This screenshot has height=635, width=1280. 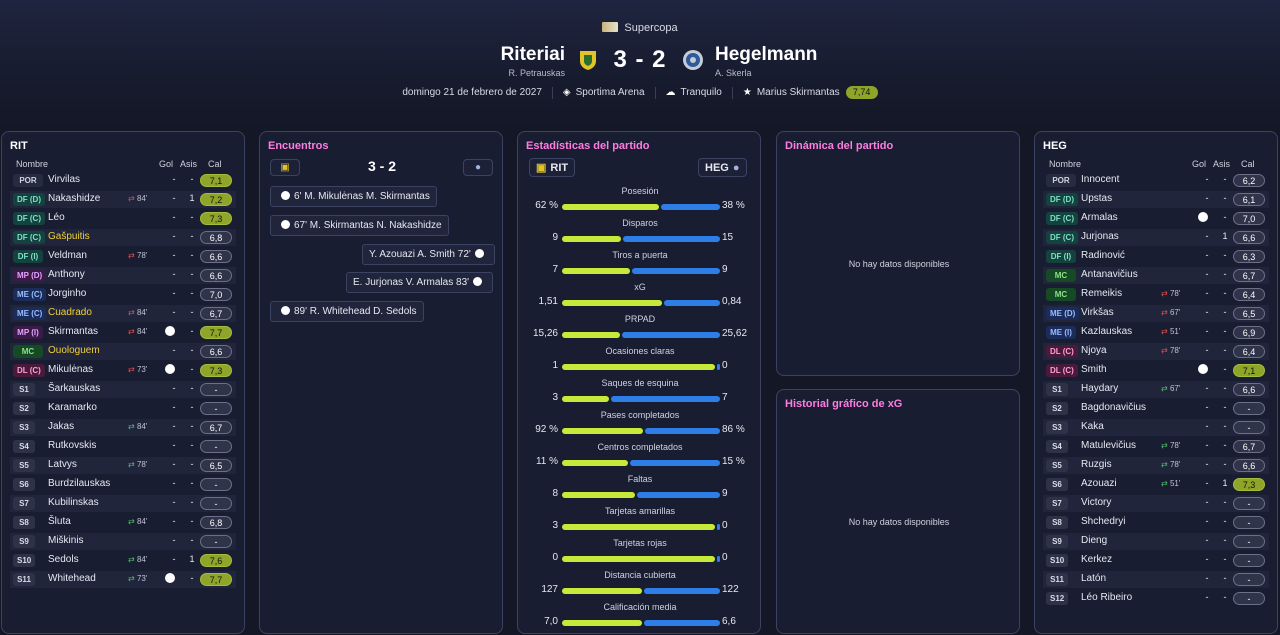 I want to click on player-name: Shchedryi, so click(x=1103, y=521).